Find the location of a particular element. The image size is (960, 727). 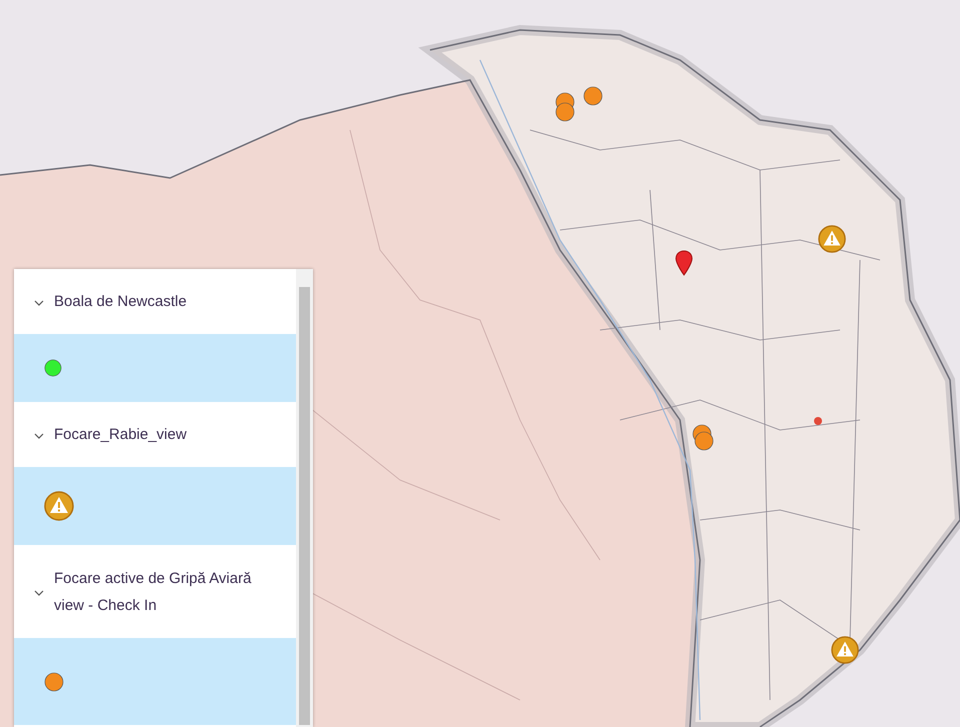

layer-title: Boala de Newcastle is located at coordinates (120, 302).